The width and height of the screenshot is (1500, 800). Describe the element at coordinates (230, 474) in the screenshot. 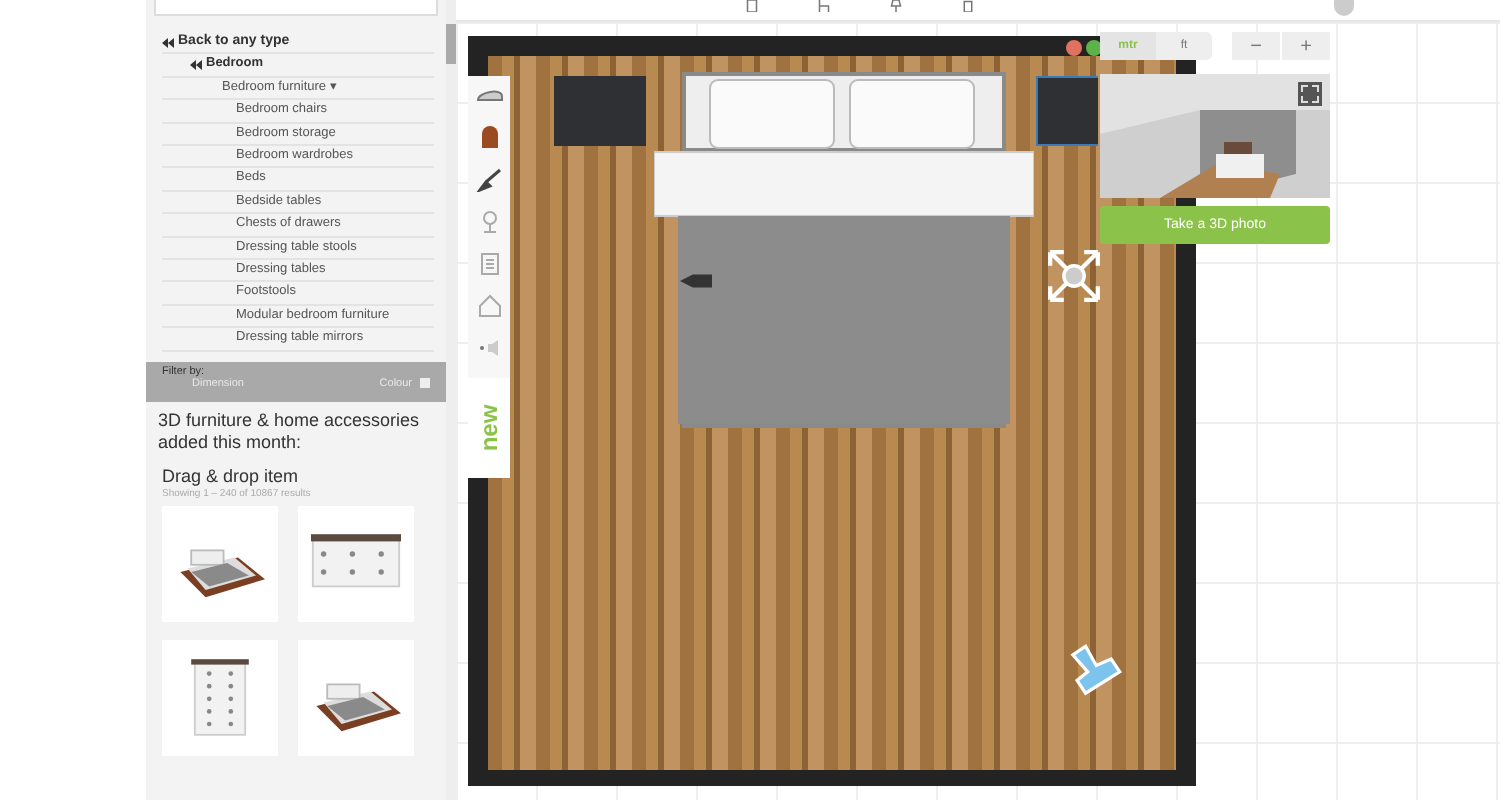

I see `drag-drop-title: Drag & drop item` at that location.